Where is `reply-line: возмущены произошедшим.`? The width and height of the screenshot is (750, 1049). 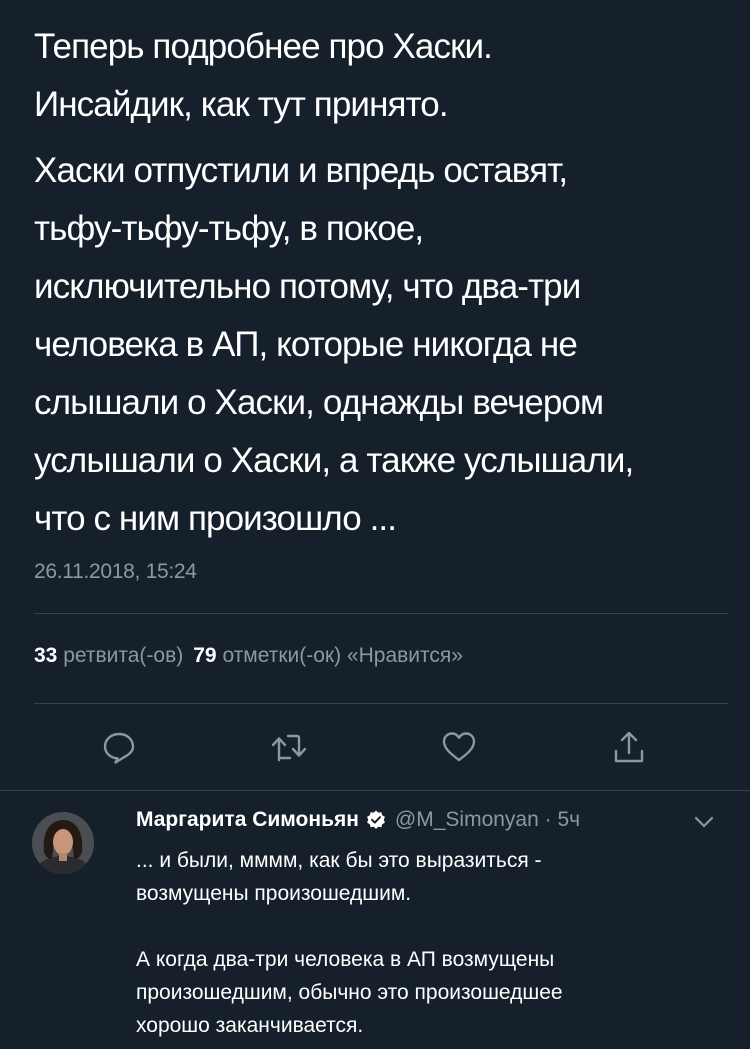
reply-line: возмущены произошедшим. is located at coordinates (274, 893).